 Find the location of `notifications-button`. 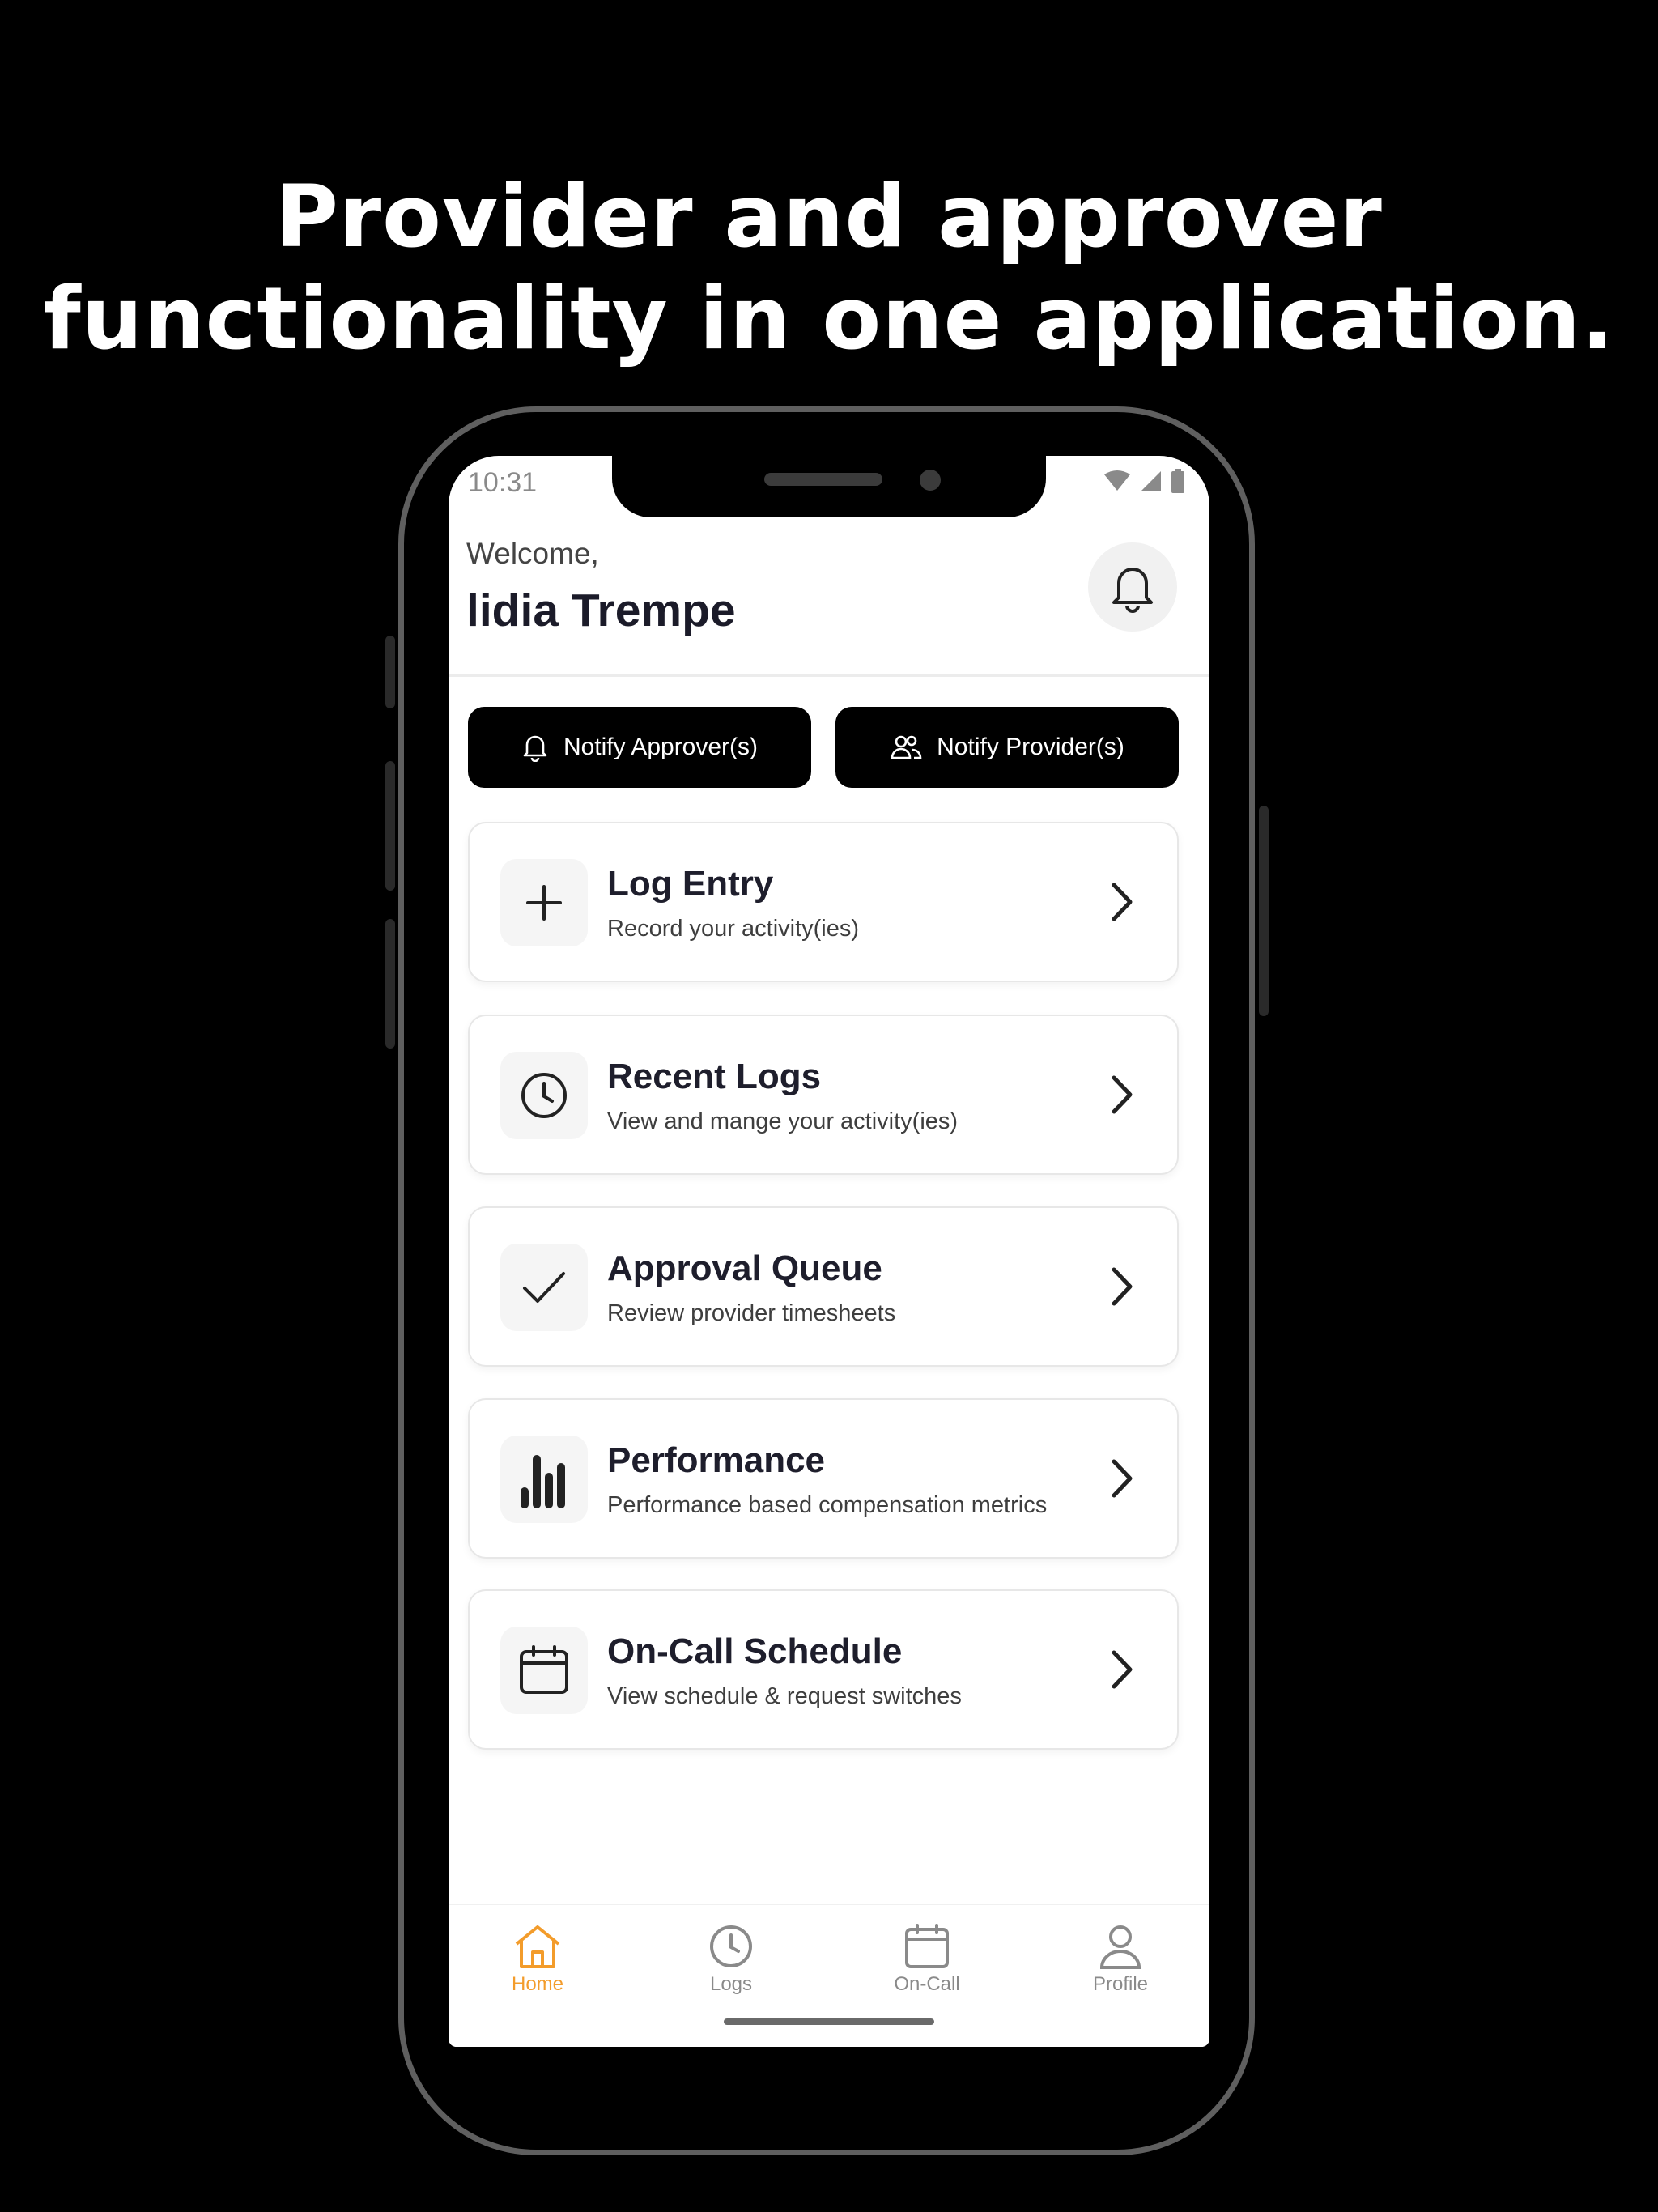

notifications-button is located at coordinates (1132, 587).